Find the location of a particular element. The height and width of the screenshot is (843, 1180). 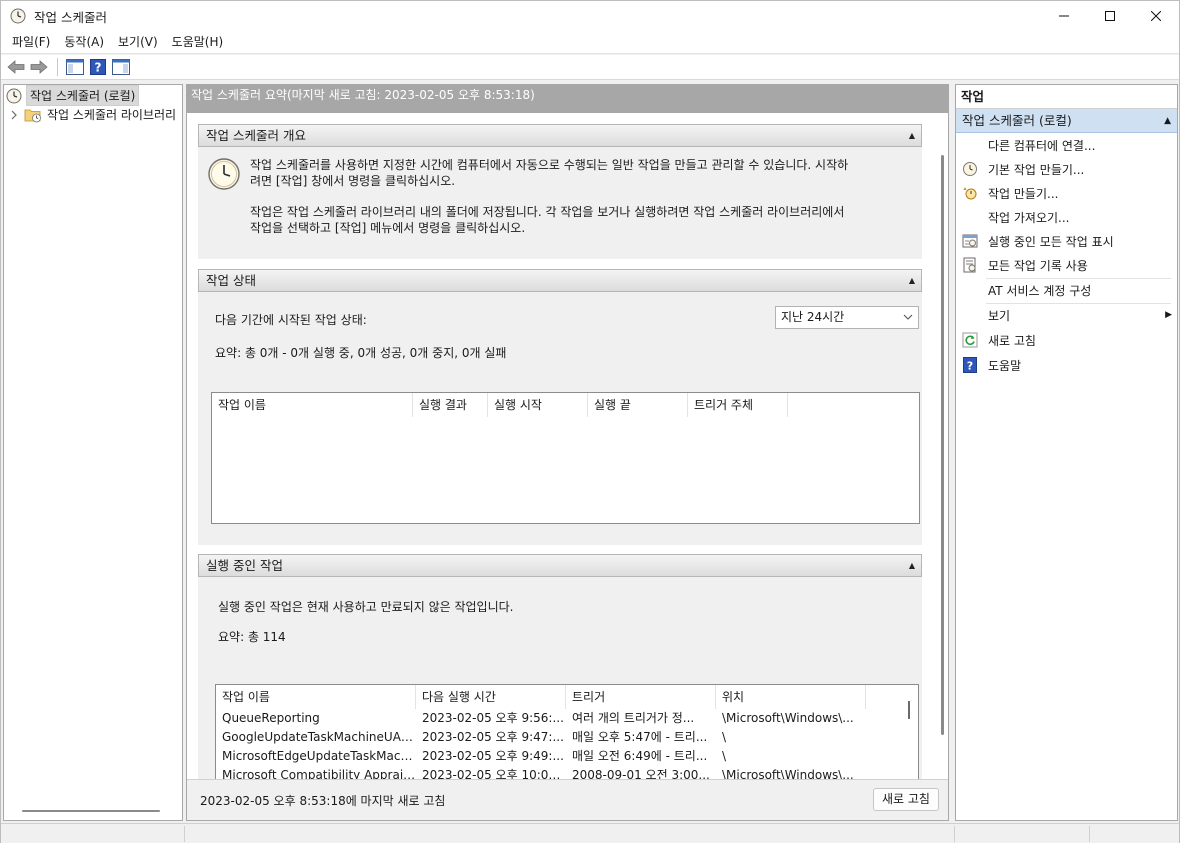

title-bar: 작업 스케줄러 is located at coordinates (590, 16).